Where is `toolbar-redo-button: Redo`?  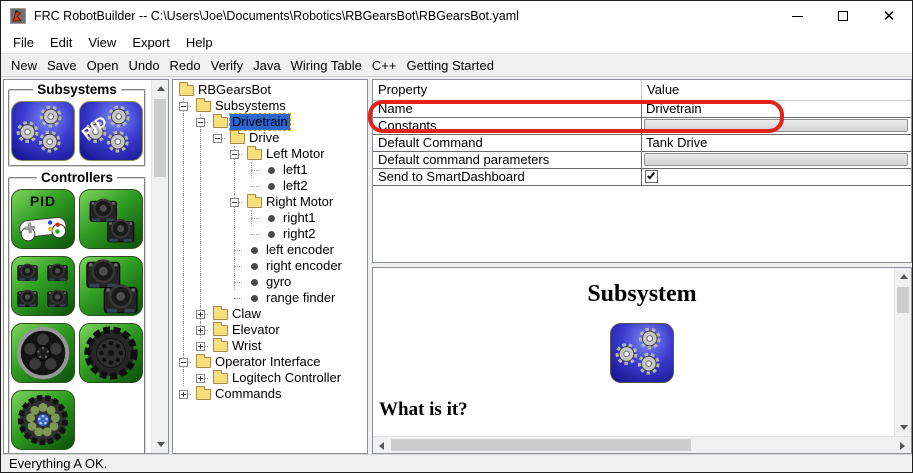
toolbar-redo-button: Redo is located at coordinates (185, 65).